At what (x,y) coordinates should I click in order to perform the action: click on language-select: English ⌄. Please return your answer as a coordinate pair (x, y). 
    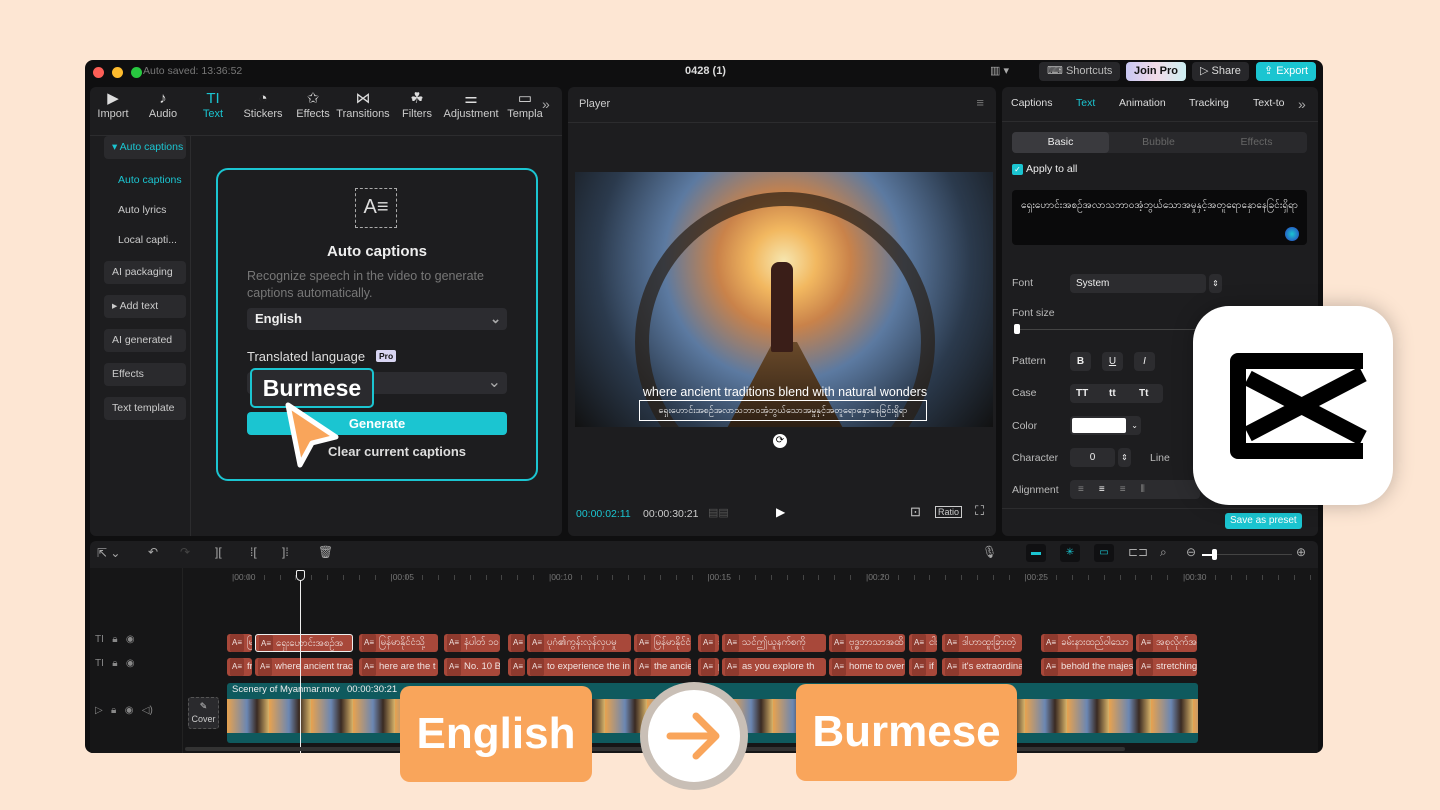
    Looking at the image, I should click on (377, 319).